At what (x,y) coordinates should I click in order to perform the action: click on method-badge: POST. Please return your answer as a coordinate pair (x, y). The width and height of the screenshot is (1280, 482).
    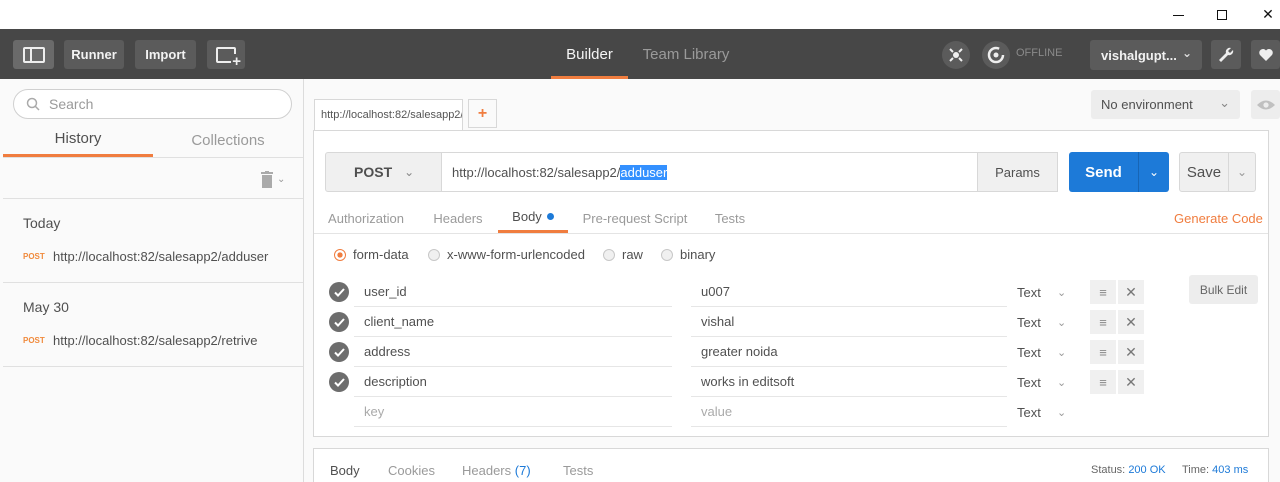
    Looking at the image, I should click on (34, 340).